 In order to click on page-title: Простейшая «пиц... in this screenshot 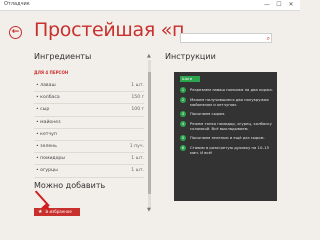, I will do `click(109, 30)`.